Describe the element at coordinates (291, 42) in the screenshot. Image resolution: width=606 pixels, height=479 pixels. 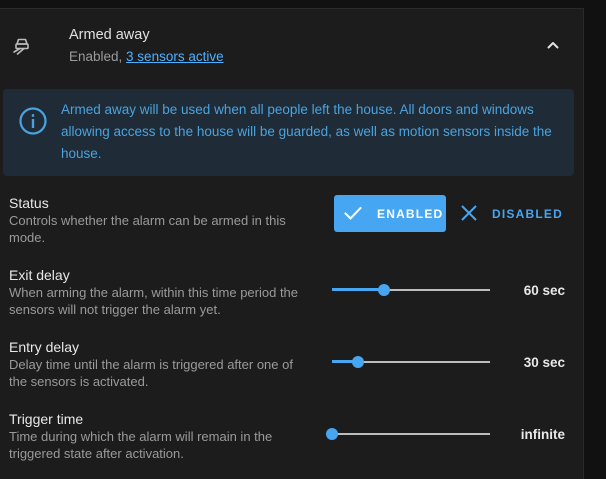
I see `mode-header: Armed away Enabled, 3 sensors active` at that location.